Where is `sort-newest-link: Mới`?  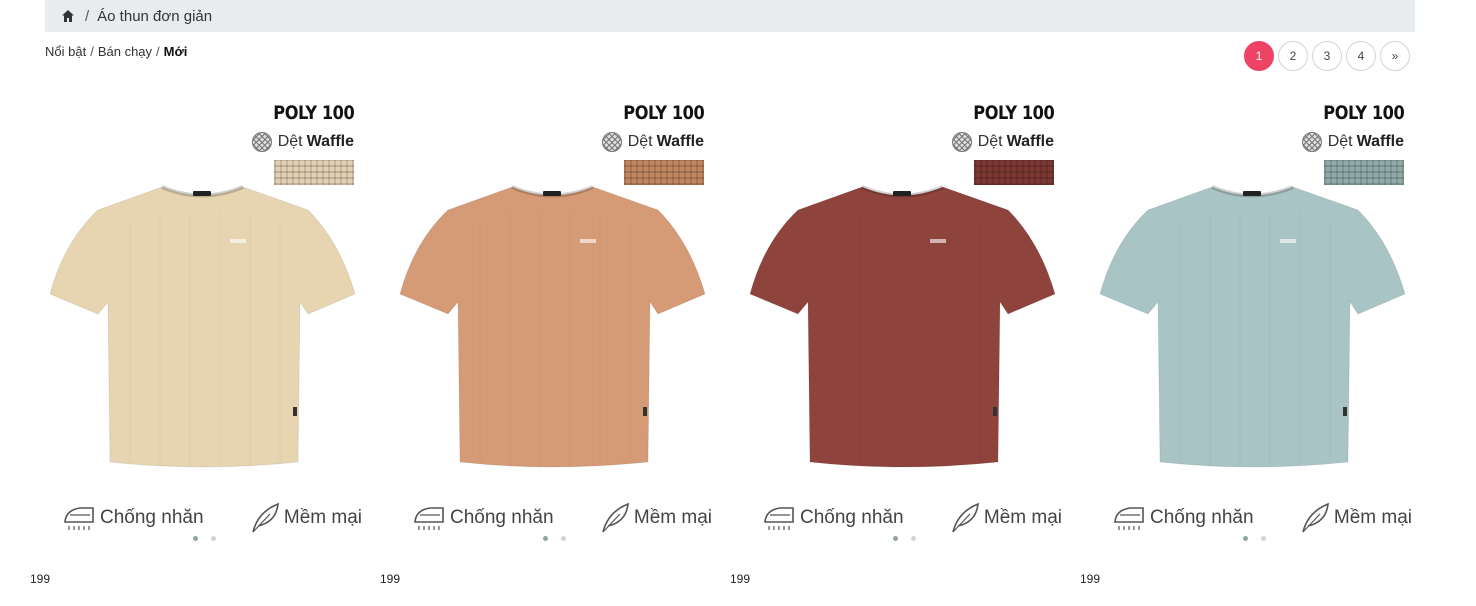
sort-newest-link: Mới is located at coordinates (176, 51).